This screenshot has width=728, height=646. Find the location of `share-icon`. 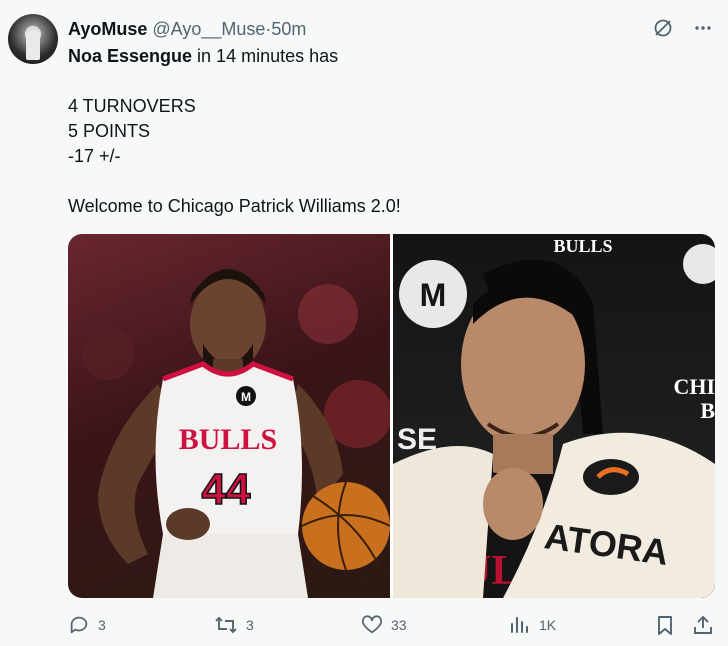

share-icon is located at coordinates (703, 624).